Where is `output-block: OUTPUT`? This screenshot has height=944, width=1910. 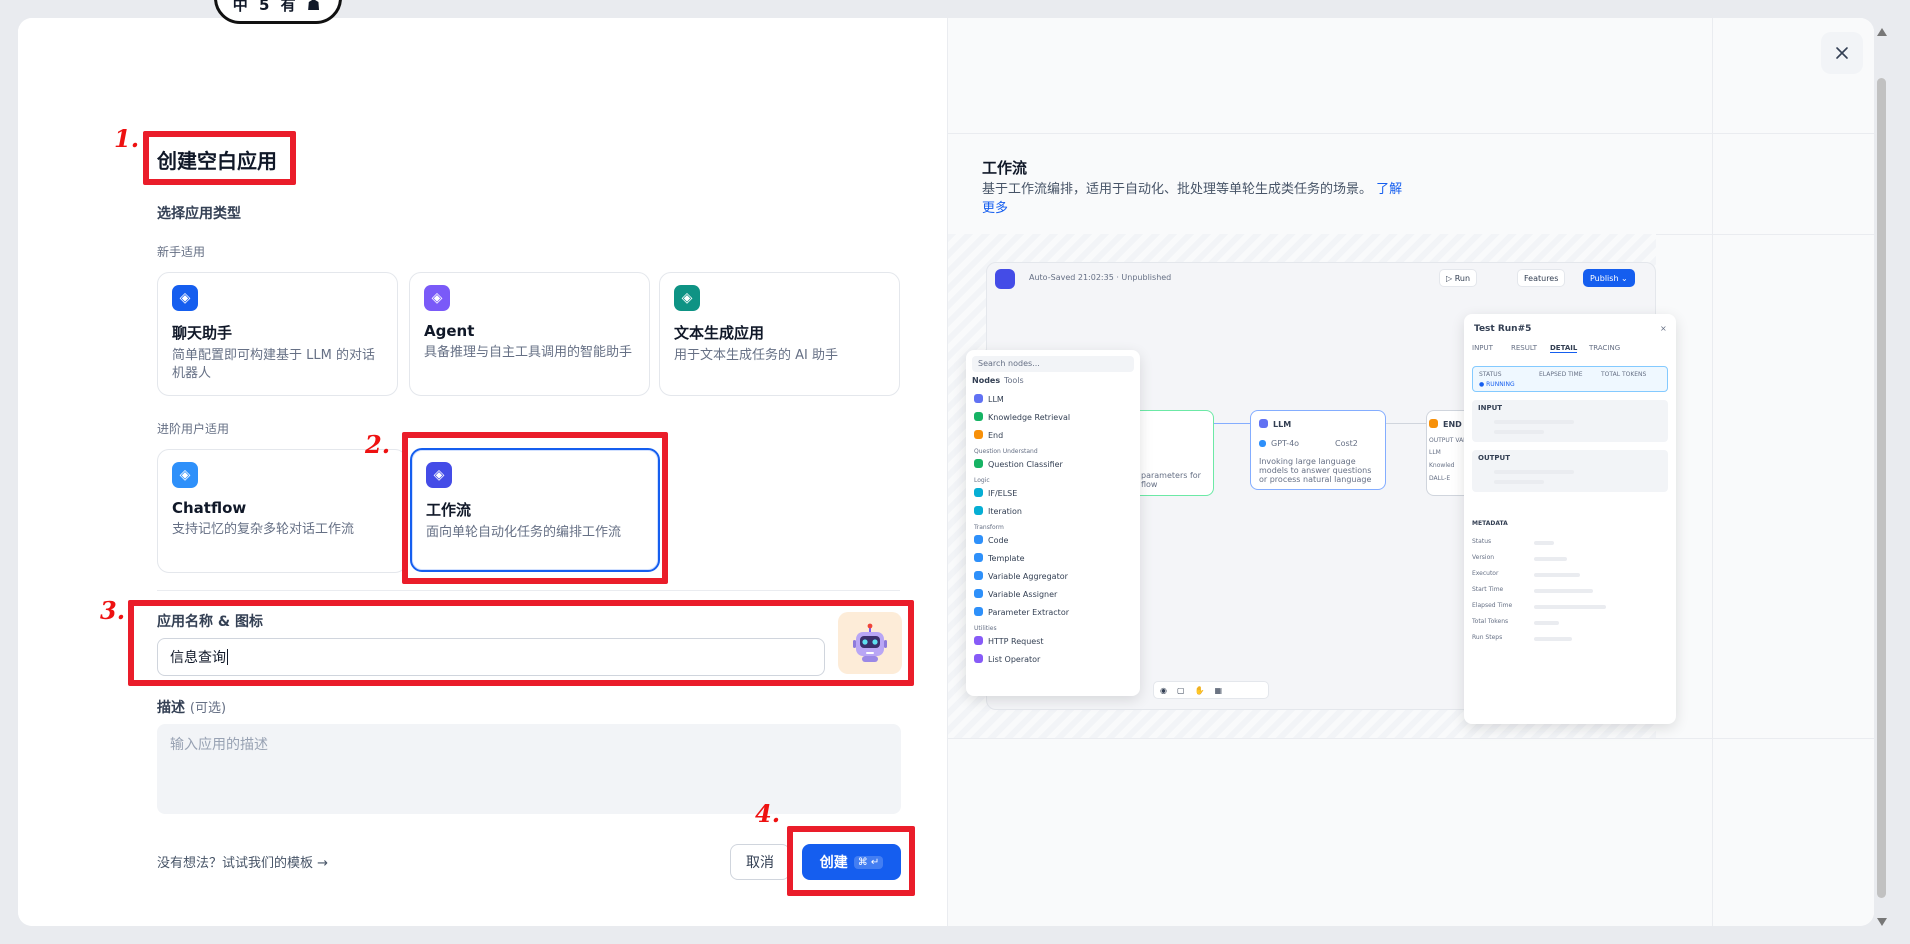
output-block: OUTPUT is located at coordinates (1570, 471).